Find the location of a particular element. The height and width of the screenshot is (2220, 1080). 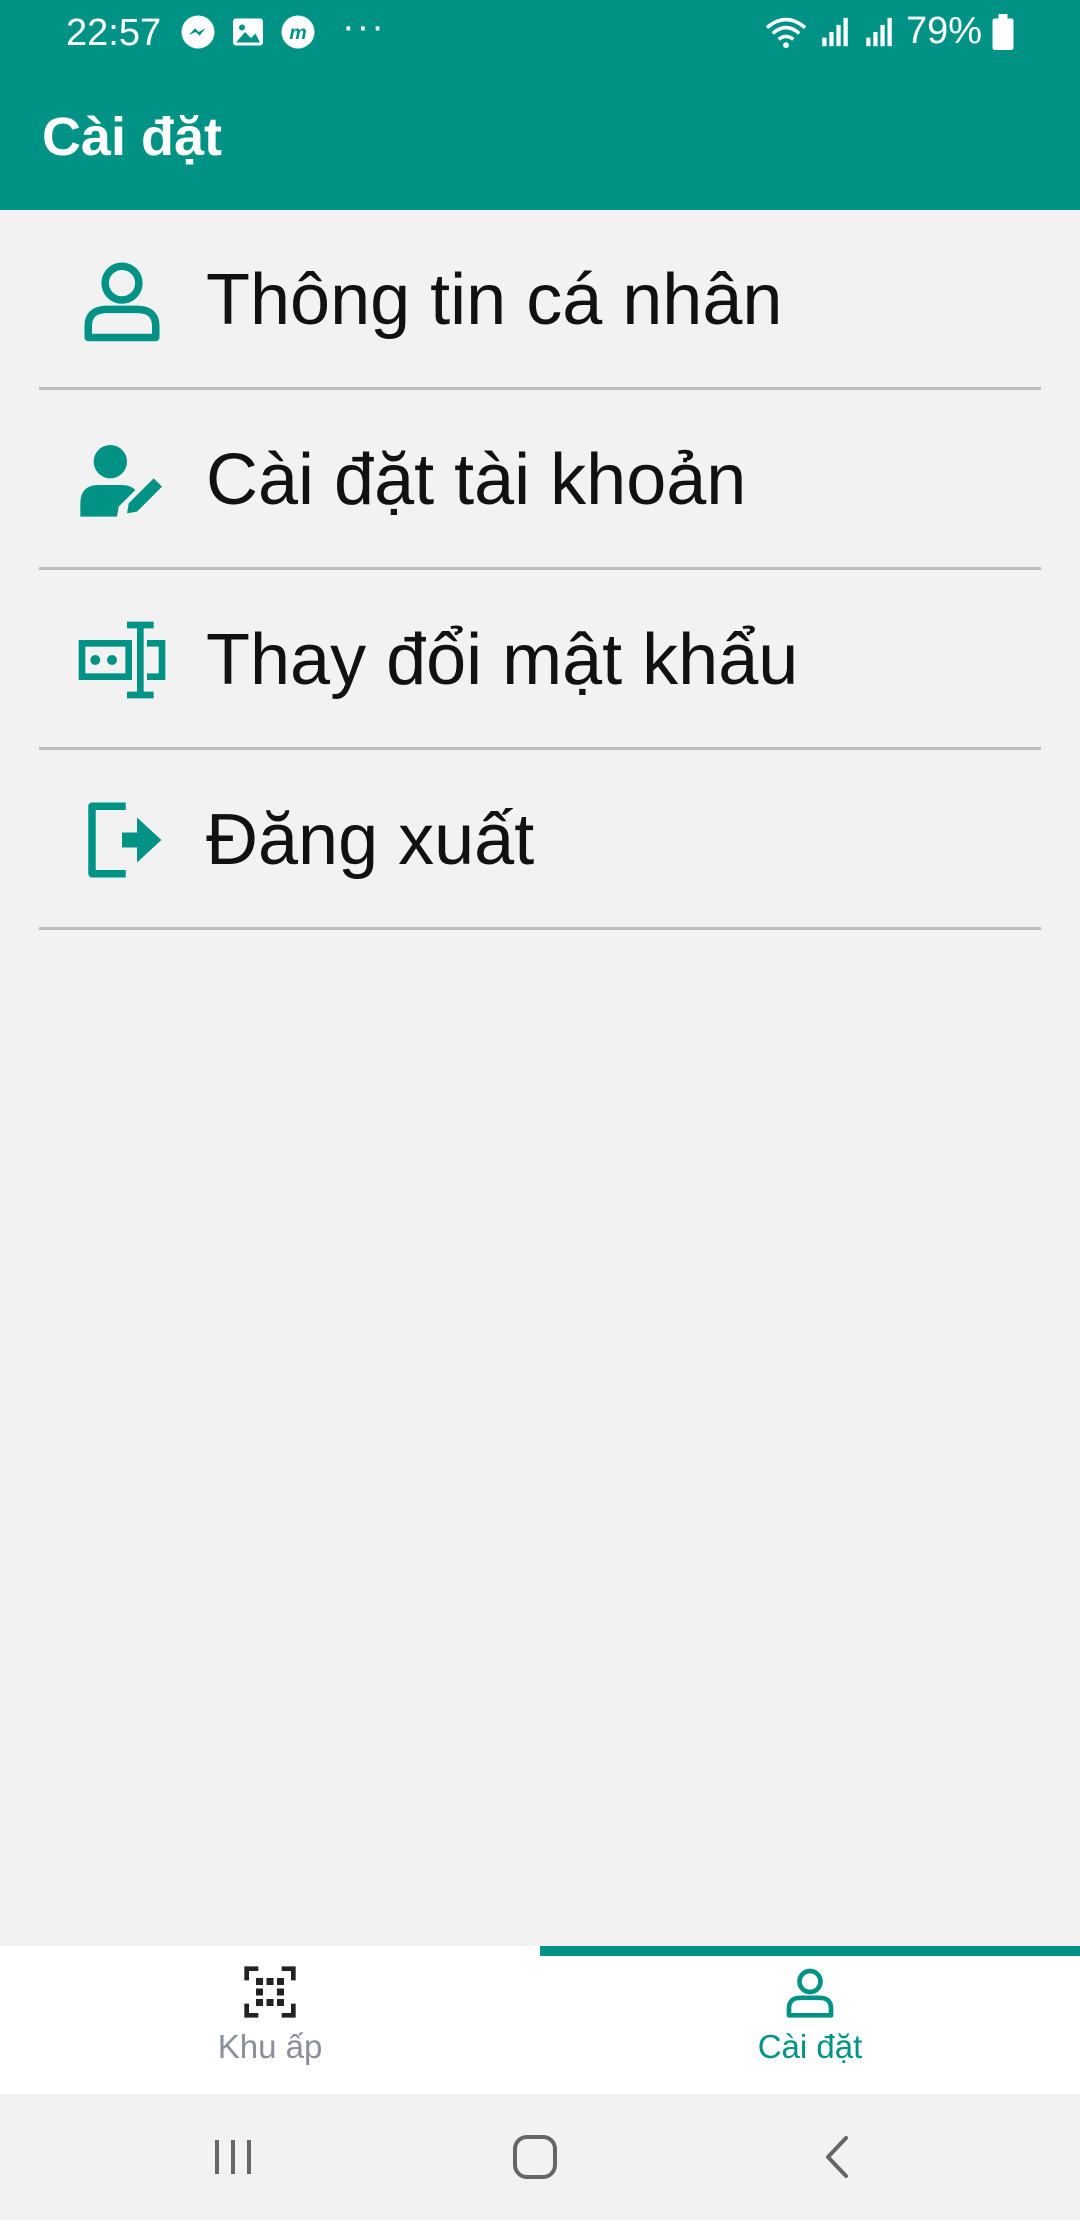

m-app-icon: m is located at coordinates (298, 32).